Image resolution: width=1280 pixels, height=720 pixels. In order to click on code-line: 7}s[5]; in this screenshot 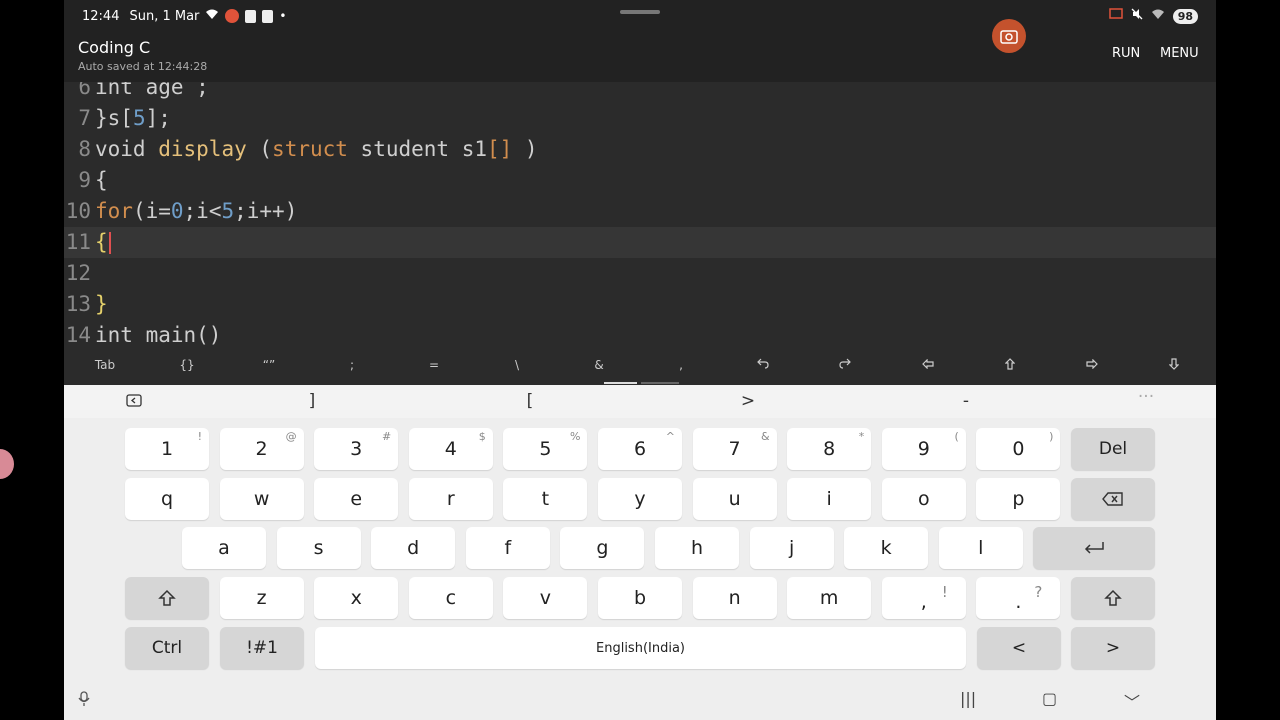, I will do `click(640, 118)`.